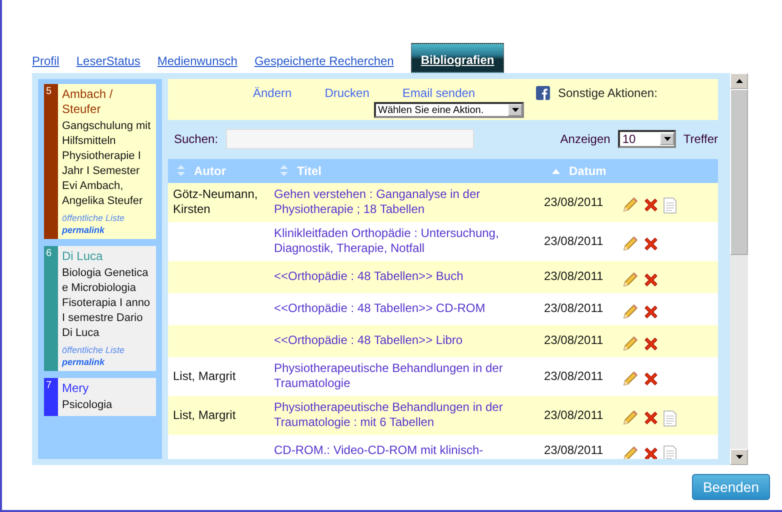  I want to click on other-actions-label: Sonstige Aktionen:, so click(608, 94).